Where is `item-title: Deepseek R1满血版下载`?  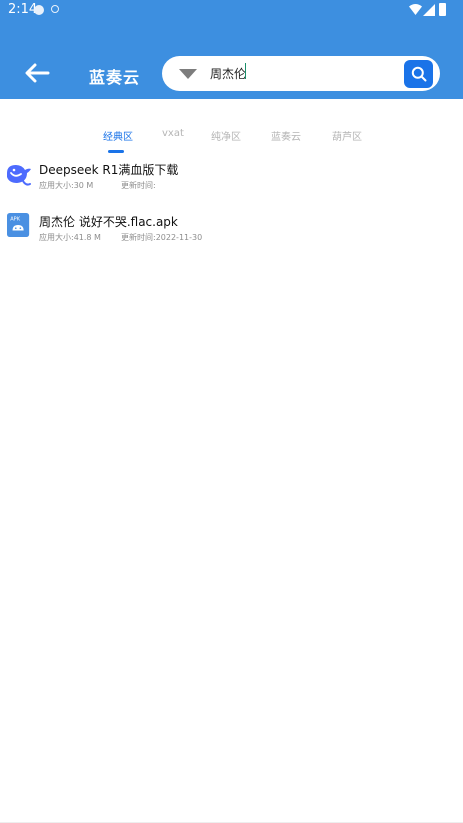
item-title: Deepseek R1满血版下载 is located at coordinates (109, 170).